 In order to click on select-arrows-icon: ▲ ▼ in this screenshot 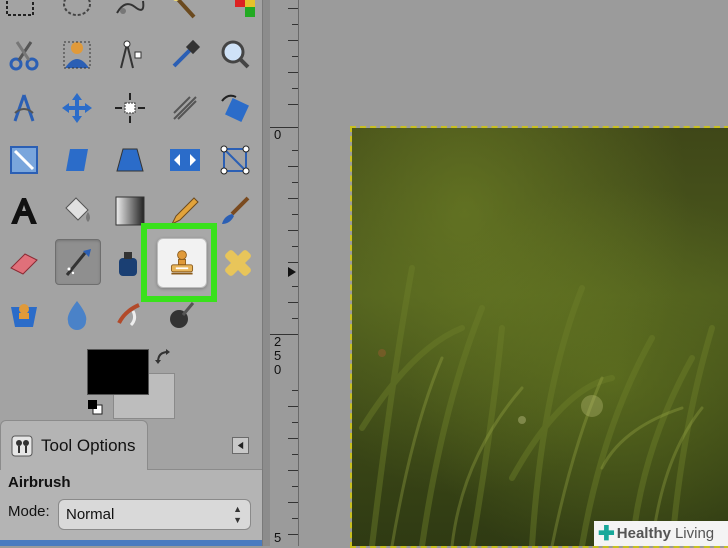, I will do `click(237, 514)`.